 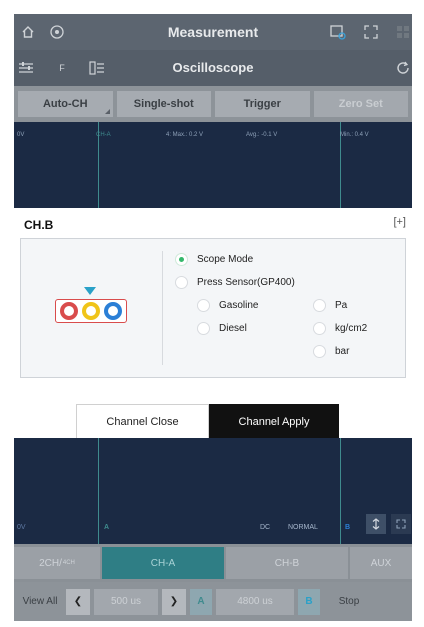 What do you see at coordinates (341, 305) in the screenshot?
I see `option-pa-label: Pa` at bounding box center [341, 305].